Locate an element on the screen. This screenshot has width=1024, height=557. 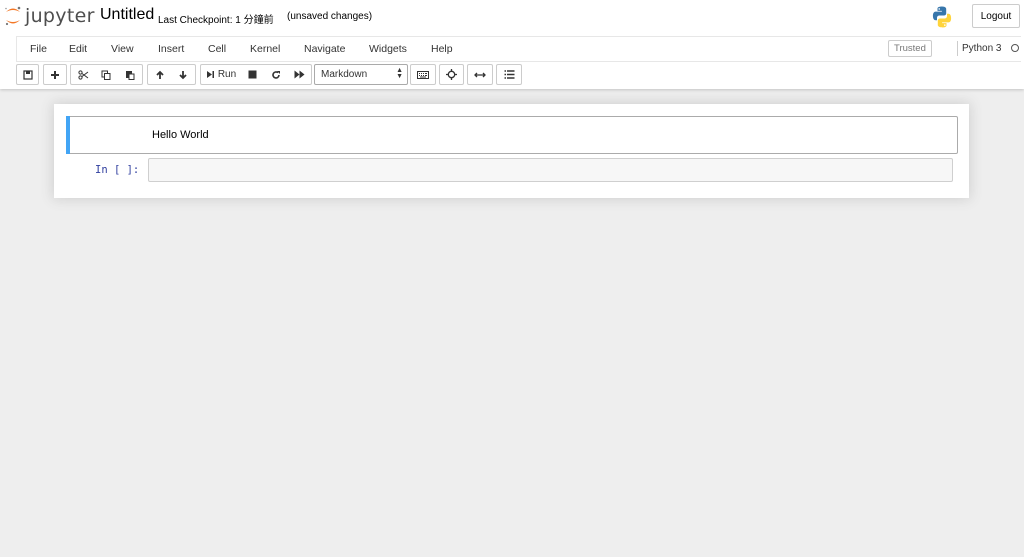
jupyter-logo-icon is located at coordinates (13, 16).